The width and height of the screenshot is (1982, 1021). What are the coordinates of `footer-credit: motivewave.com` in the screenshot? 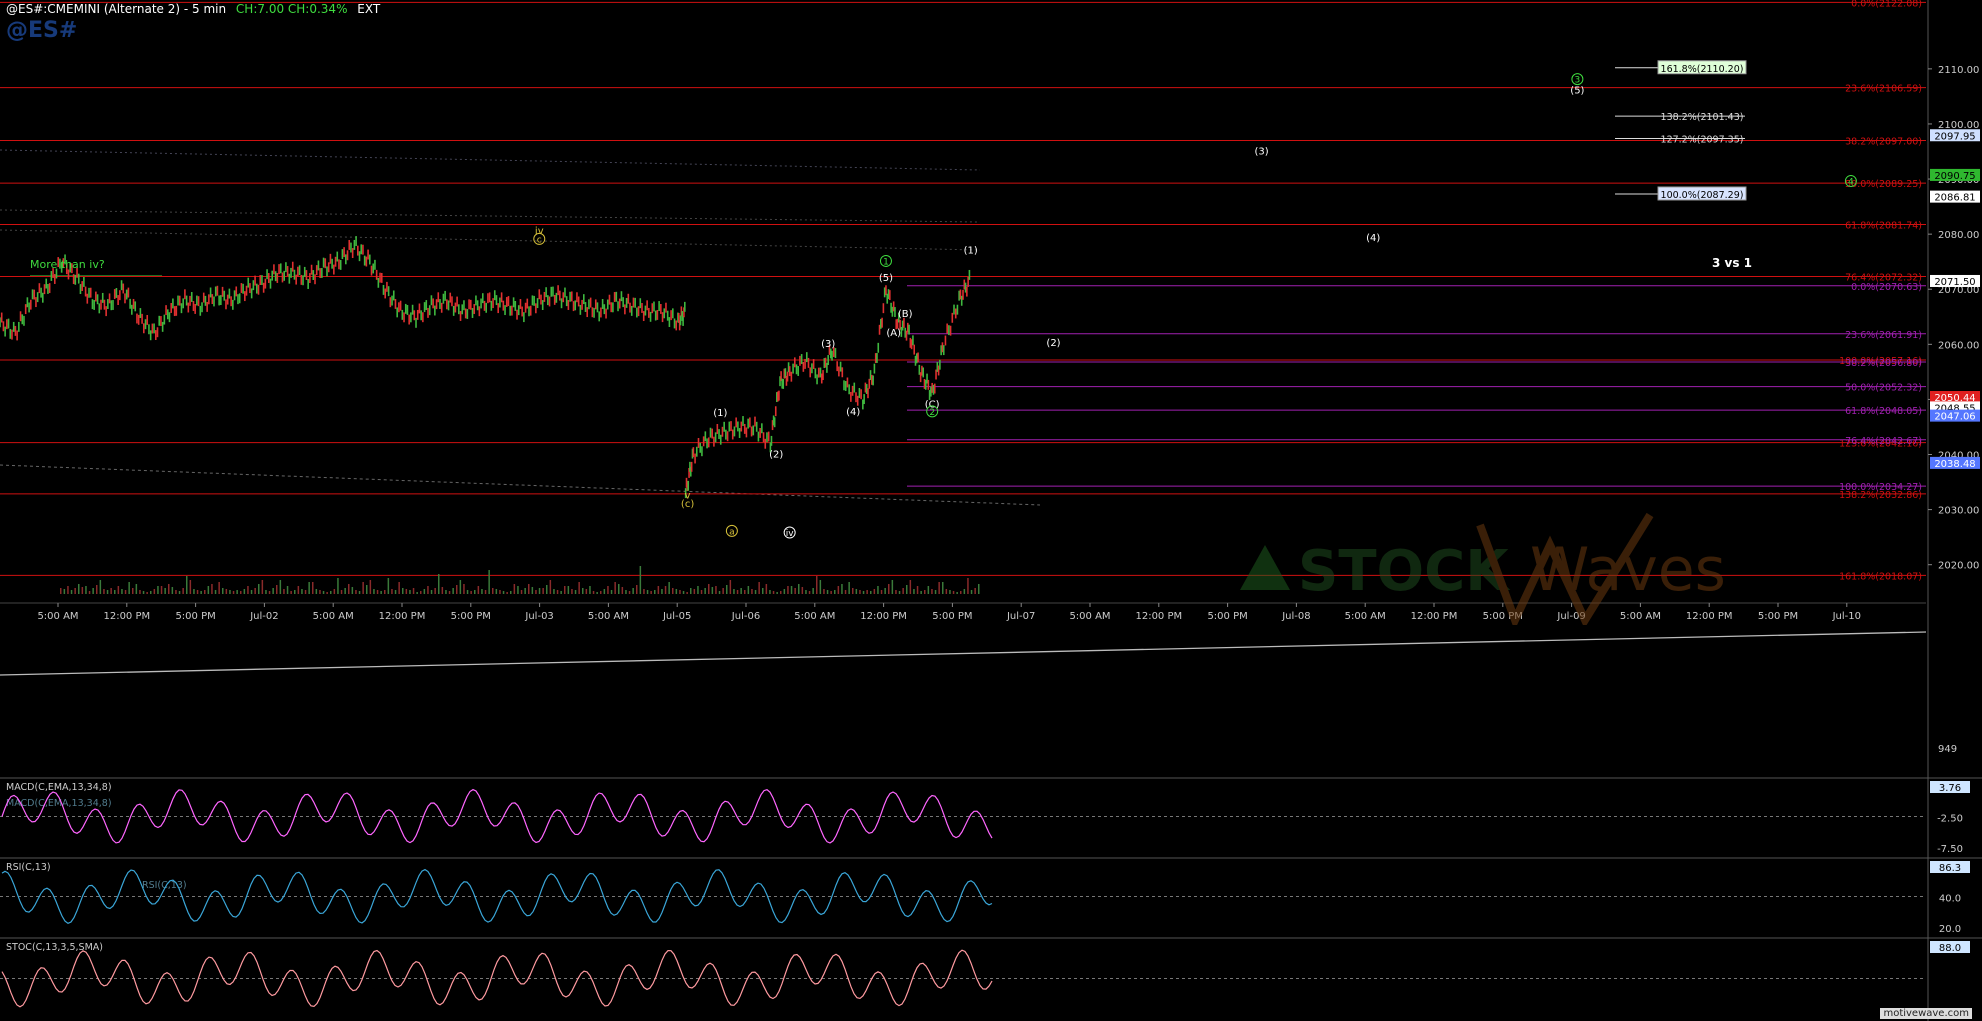 It's located at (1926, 1013).